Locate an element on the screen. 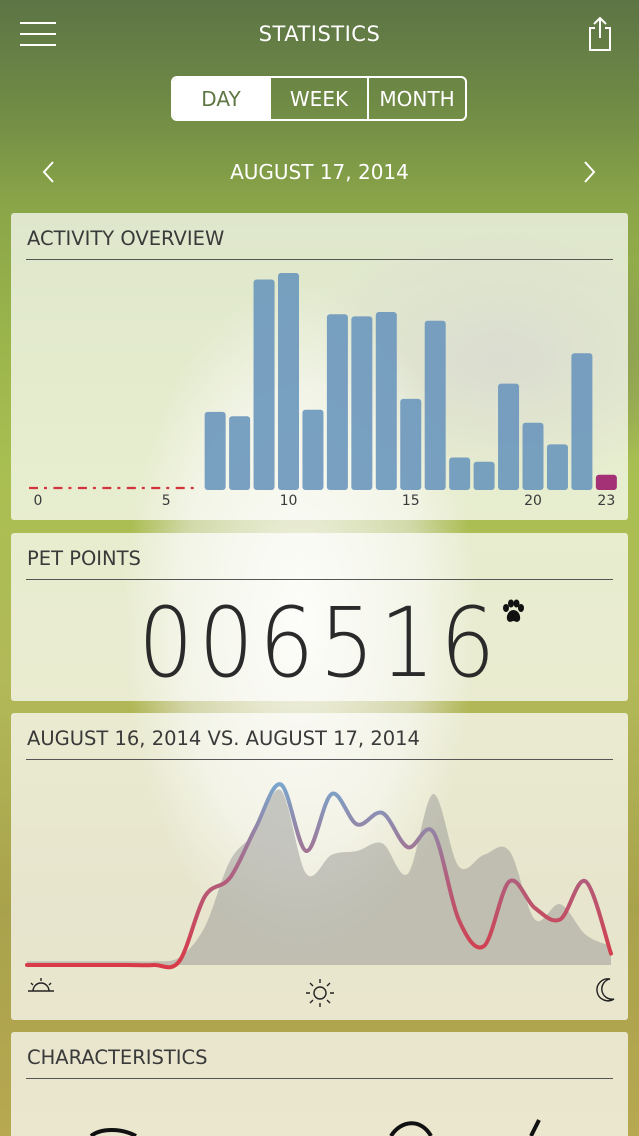 This screenshot has width=639, height=1136. tab-month: MONTH is located at coordinates (416, 98).